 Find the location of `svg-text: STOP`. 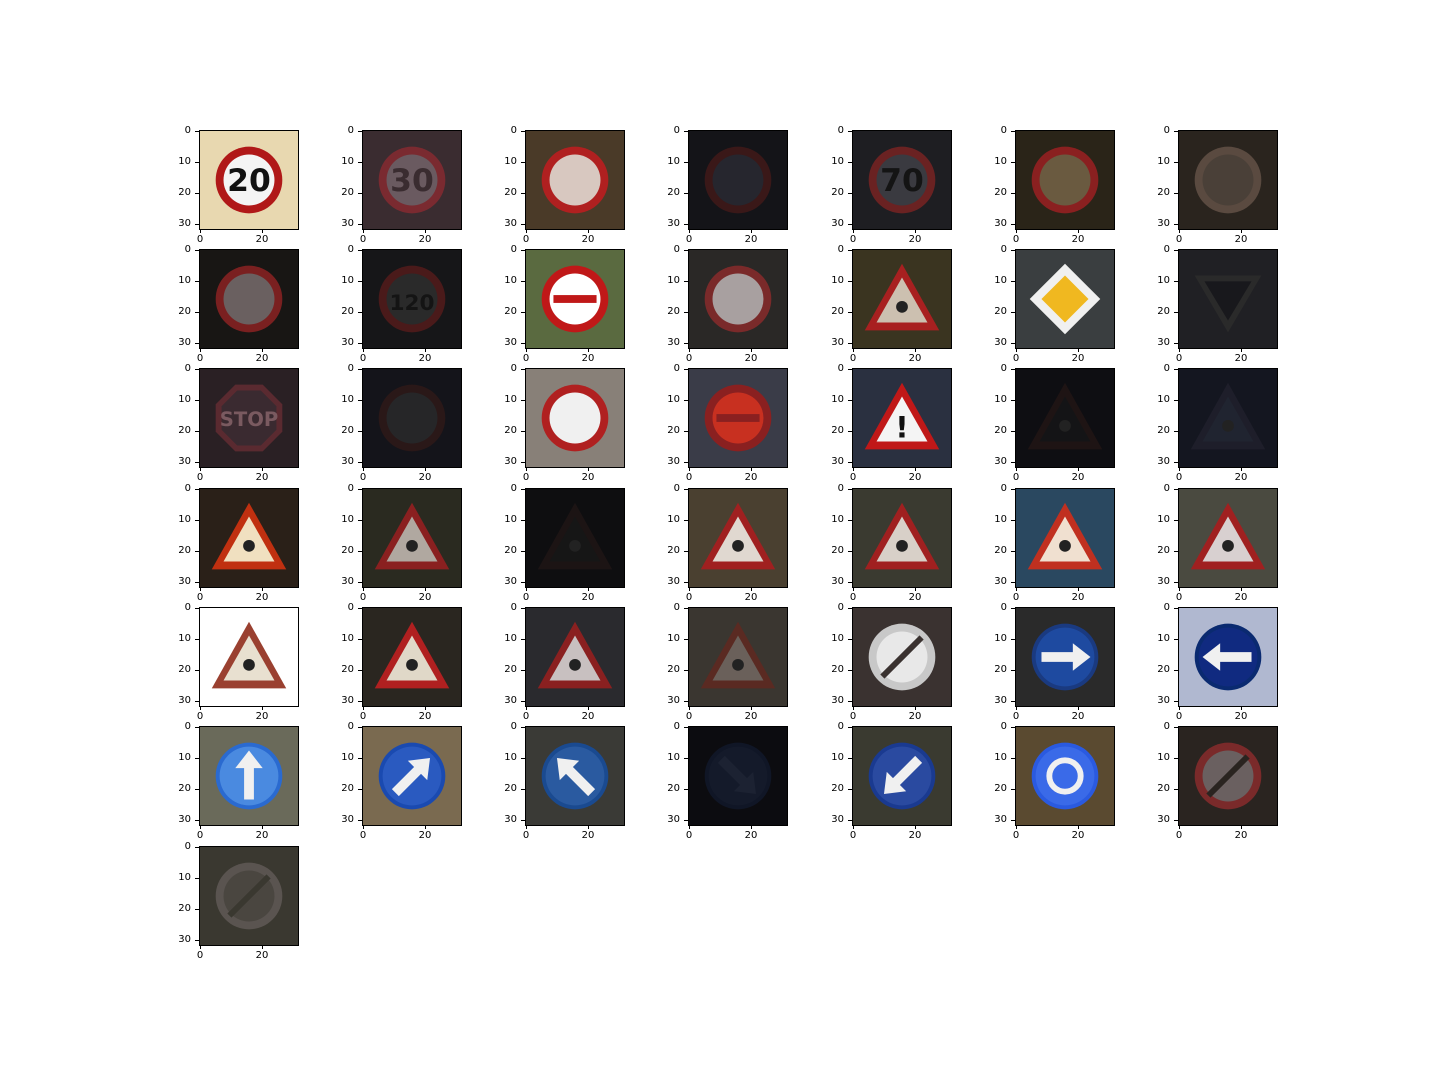

svg-text: STOP is located at coordinates (249, 419).